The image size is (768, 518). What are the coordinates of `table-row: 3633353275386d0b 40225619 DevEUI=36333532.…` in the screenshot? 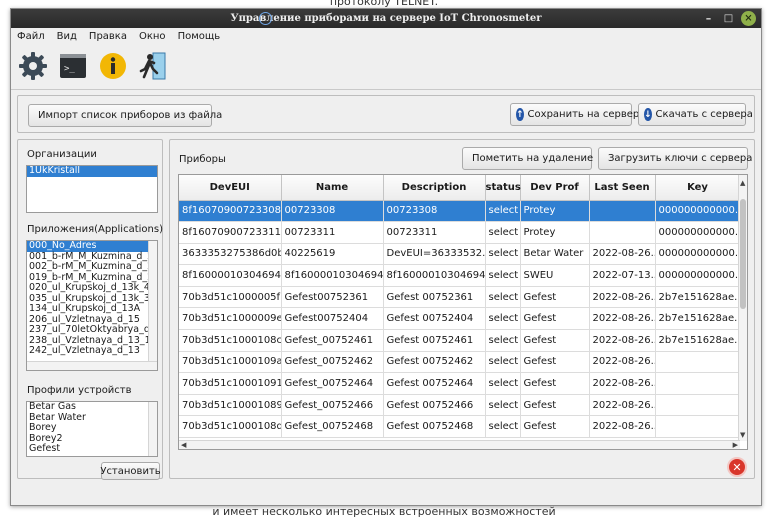 It's located at (460, 254).